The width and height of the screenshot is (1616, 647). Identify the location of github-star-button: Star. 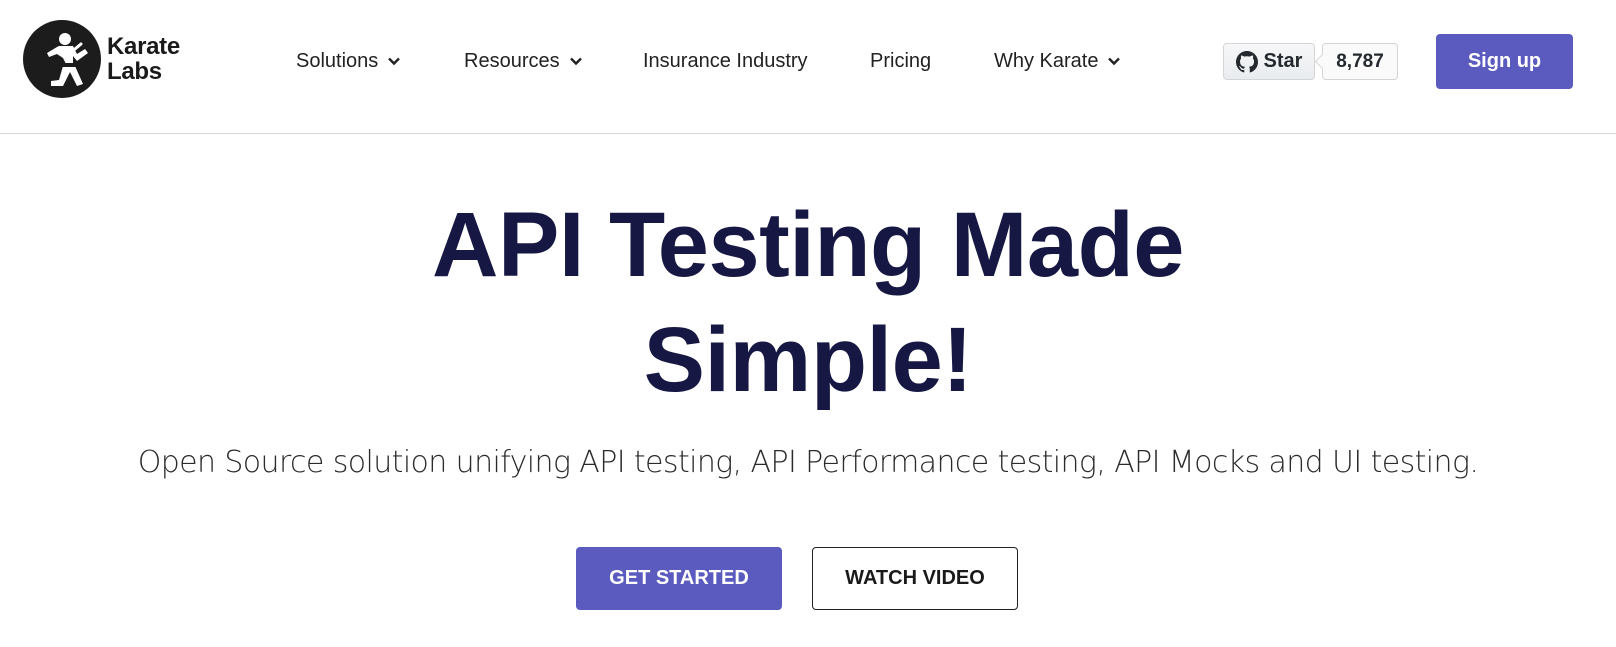
(1269, 61).